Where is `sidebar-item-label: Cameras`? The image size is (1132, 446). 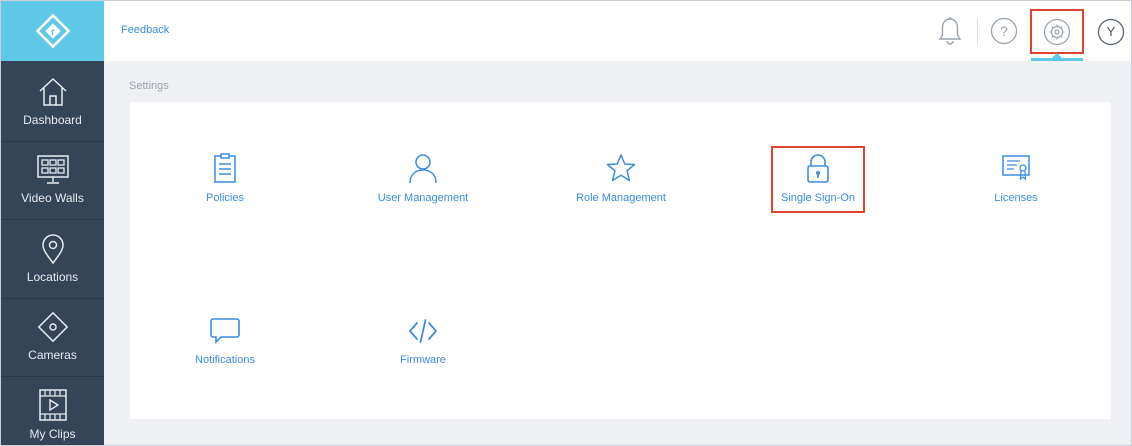
sidebar-item-label: Cameras is located at coordinates (52, 355).